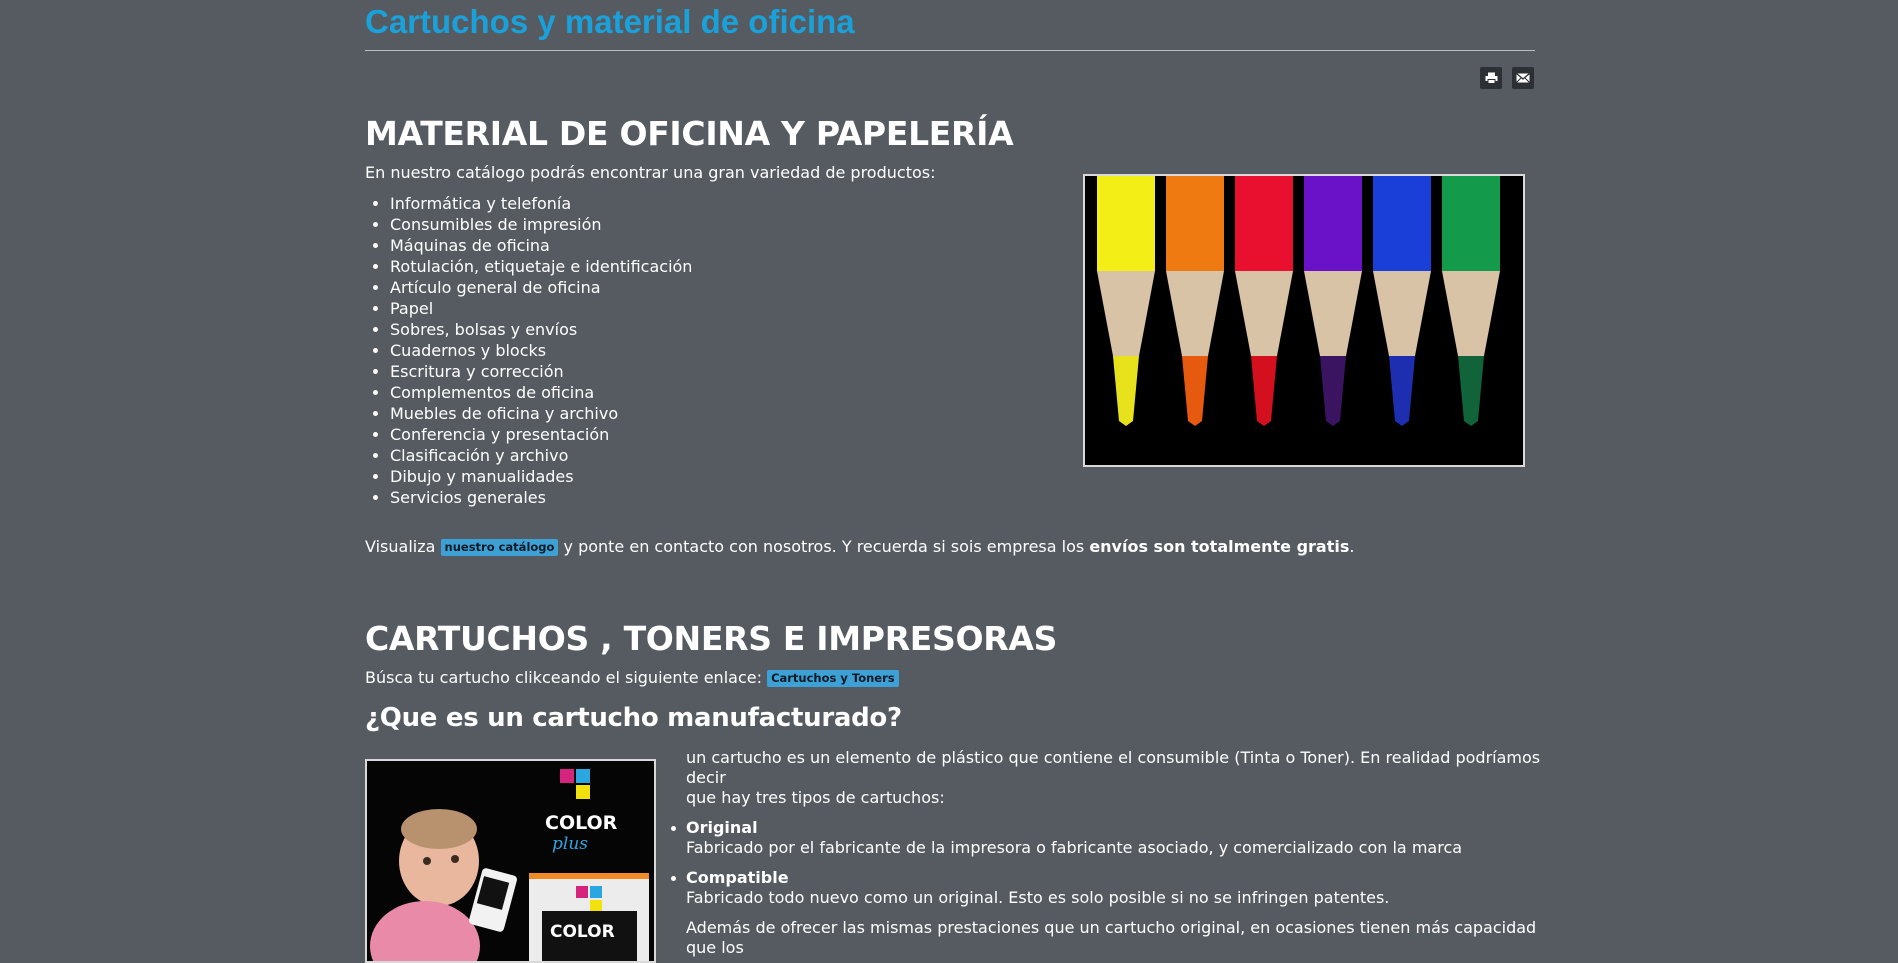 The width and height of the screenshot is (1898, 963). Describe the element at coordinates (1352, 546) in the screenshot. I see `cta-end: .` at that location.